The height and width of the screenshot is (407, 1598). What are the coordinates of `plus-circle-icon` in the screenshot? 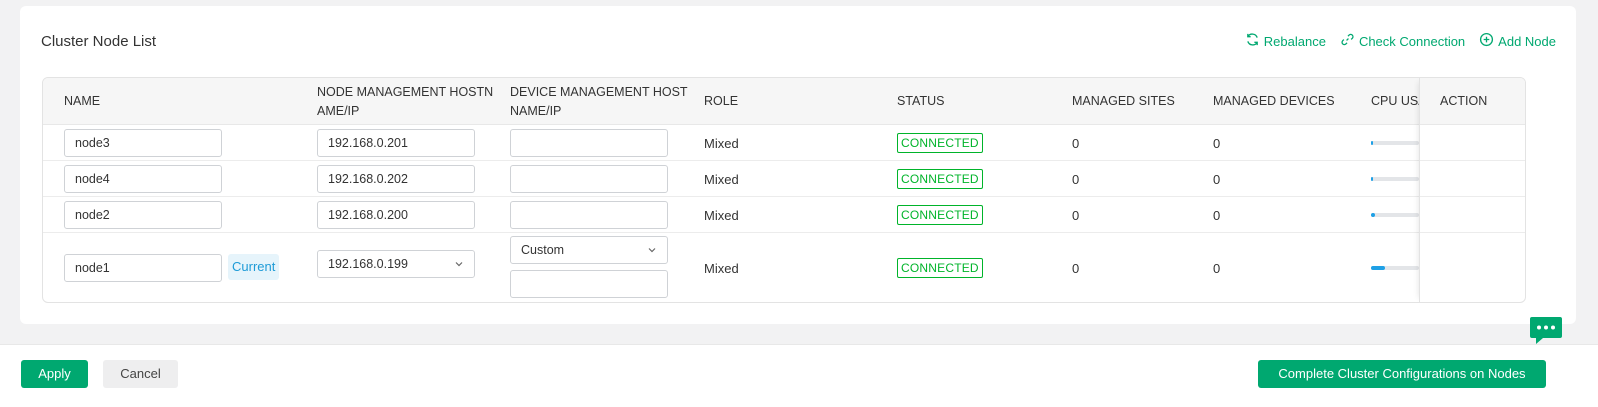 It's located at (1486, 41).